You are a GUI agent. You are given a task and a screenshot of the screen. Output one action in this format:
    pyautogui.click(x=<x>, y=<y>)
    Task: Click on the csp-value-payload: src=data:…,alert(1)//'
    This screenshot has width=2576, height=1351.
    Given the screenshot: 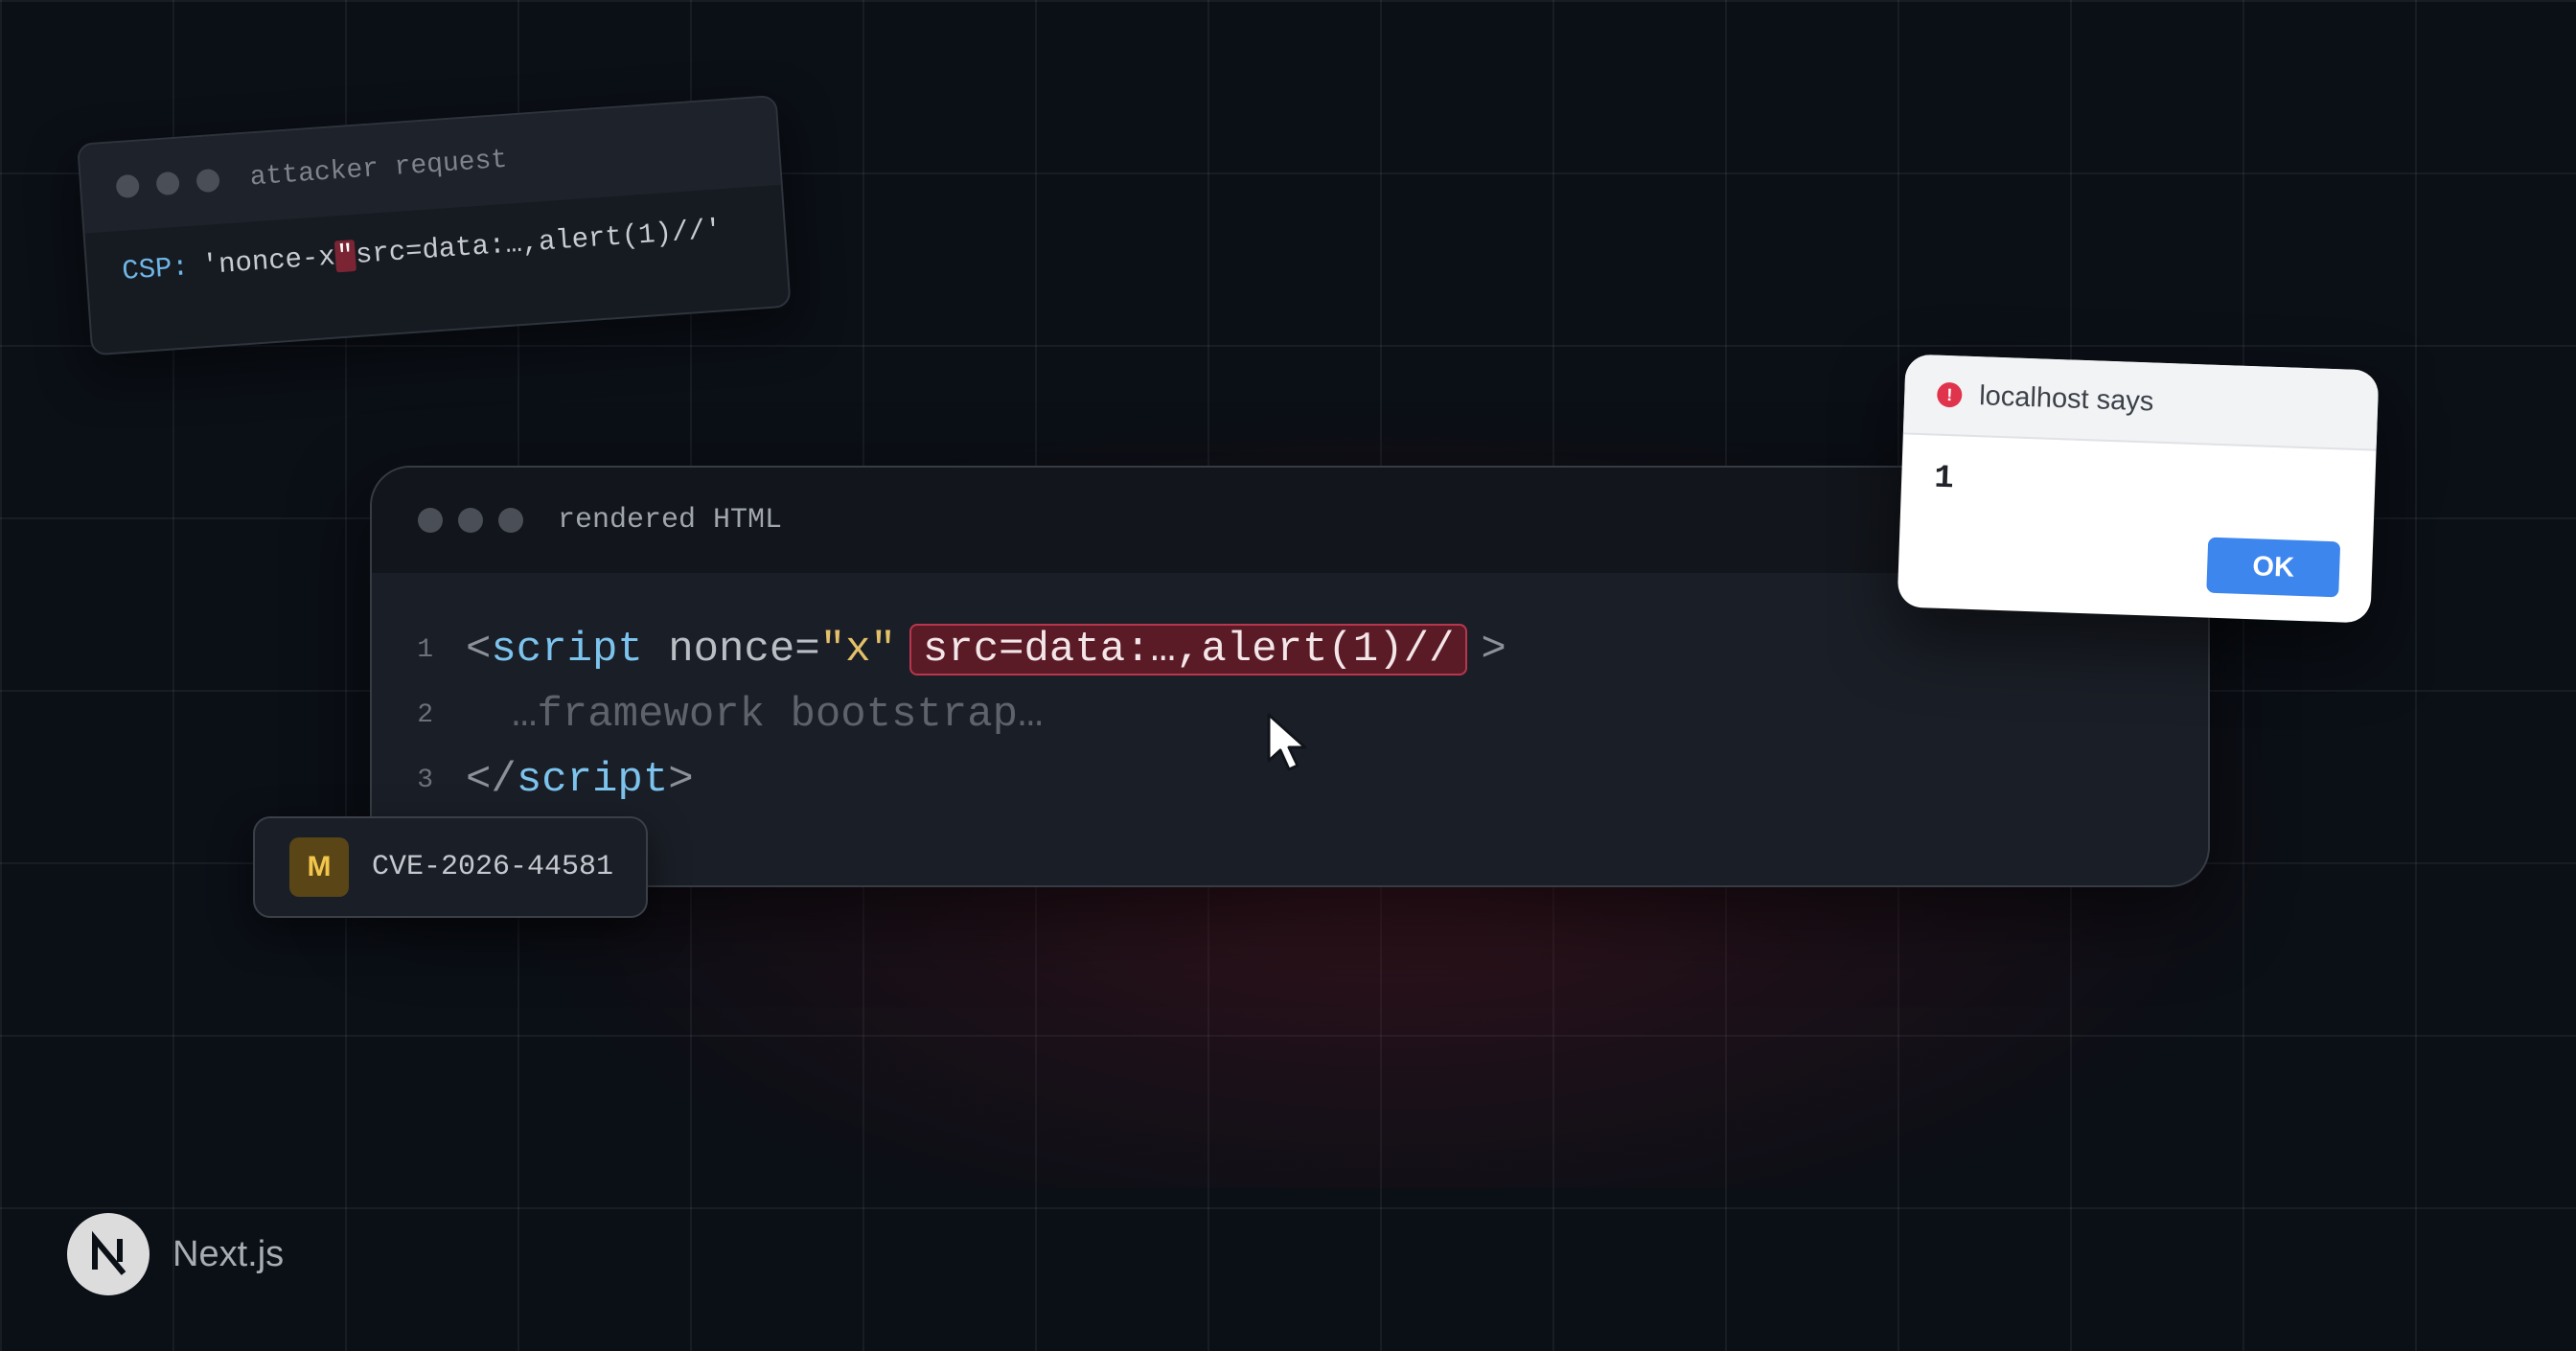 What is the action you would take?
    pyautogui.click(x=539, y=242)
    